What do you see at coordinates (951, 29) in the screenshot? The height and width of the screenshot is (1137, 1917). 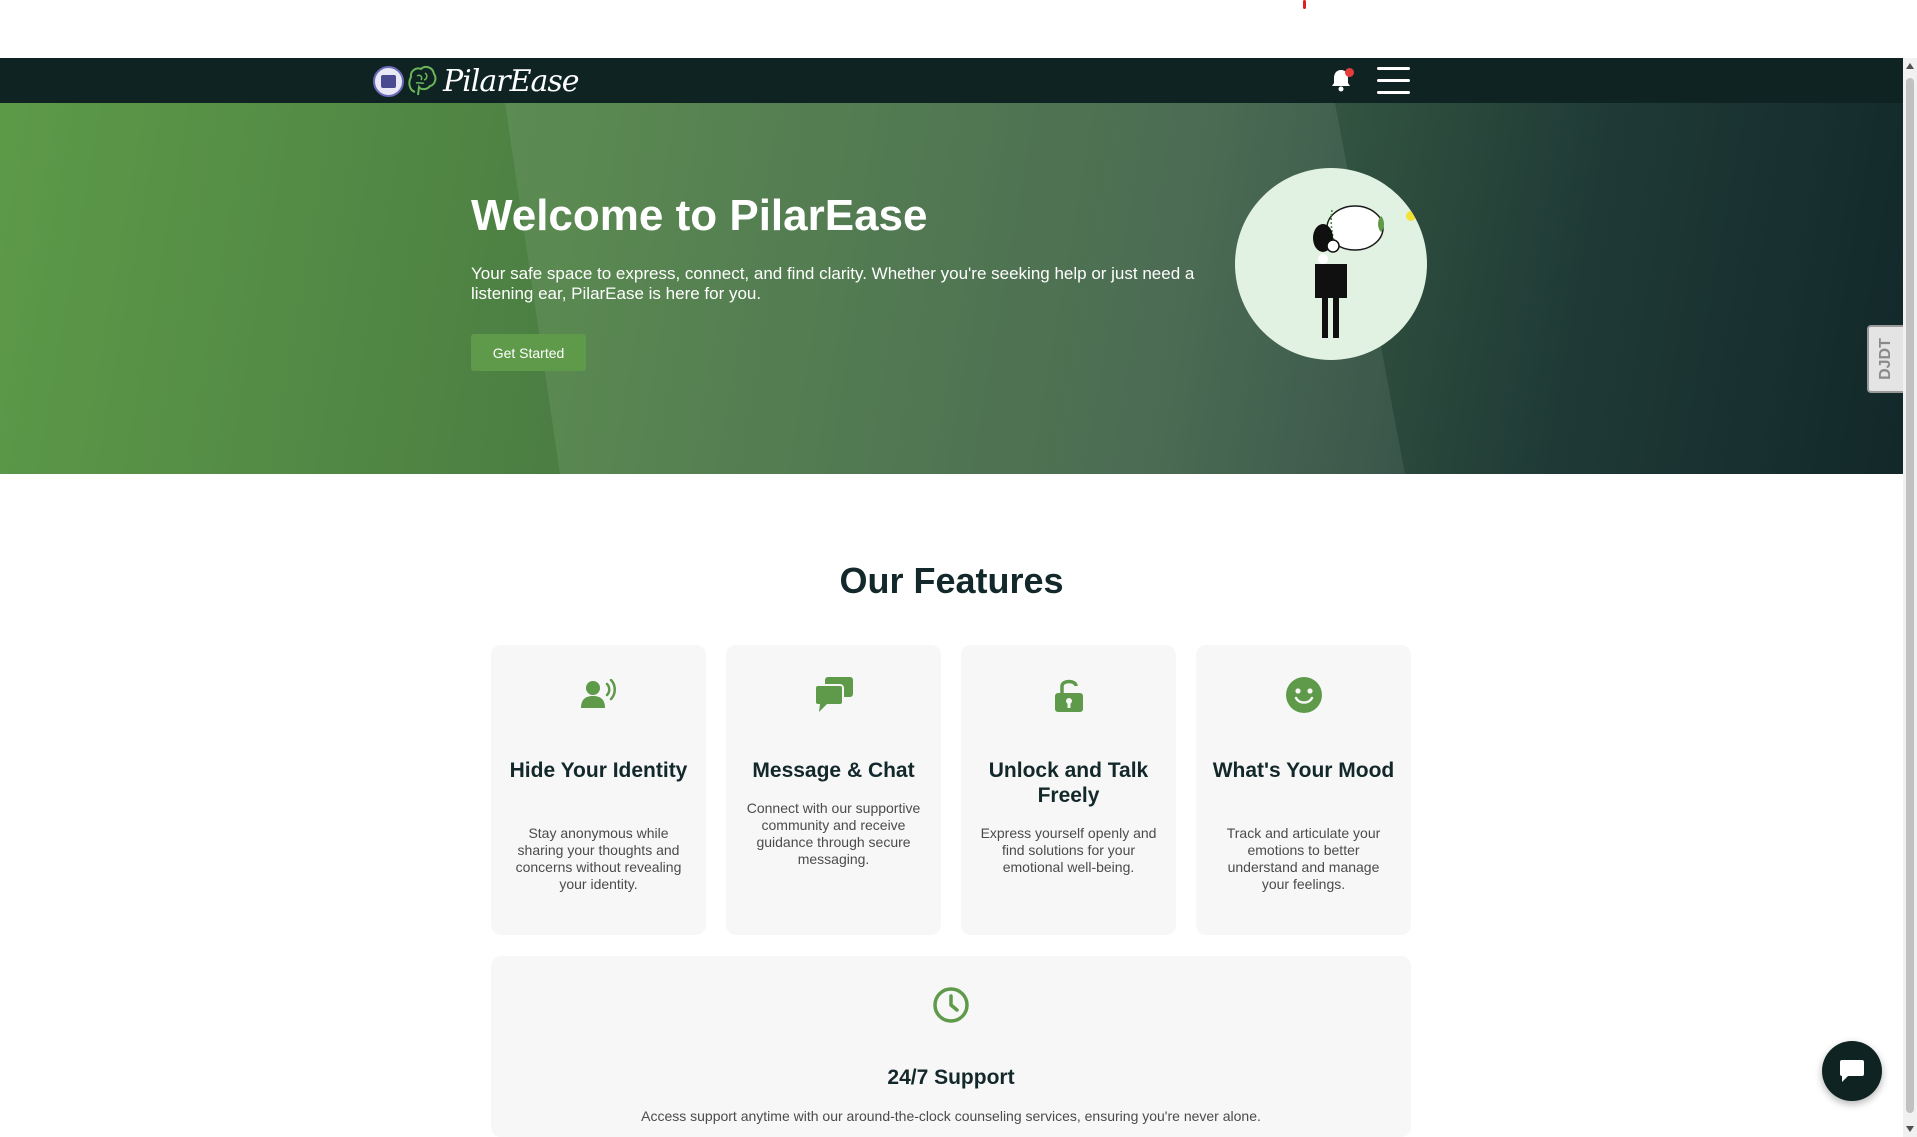 I see `browser-top-strip` at bounding box center [951, 29].